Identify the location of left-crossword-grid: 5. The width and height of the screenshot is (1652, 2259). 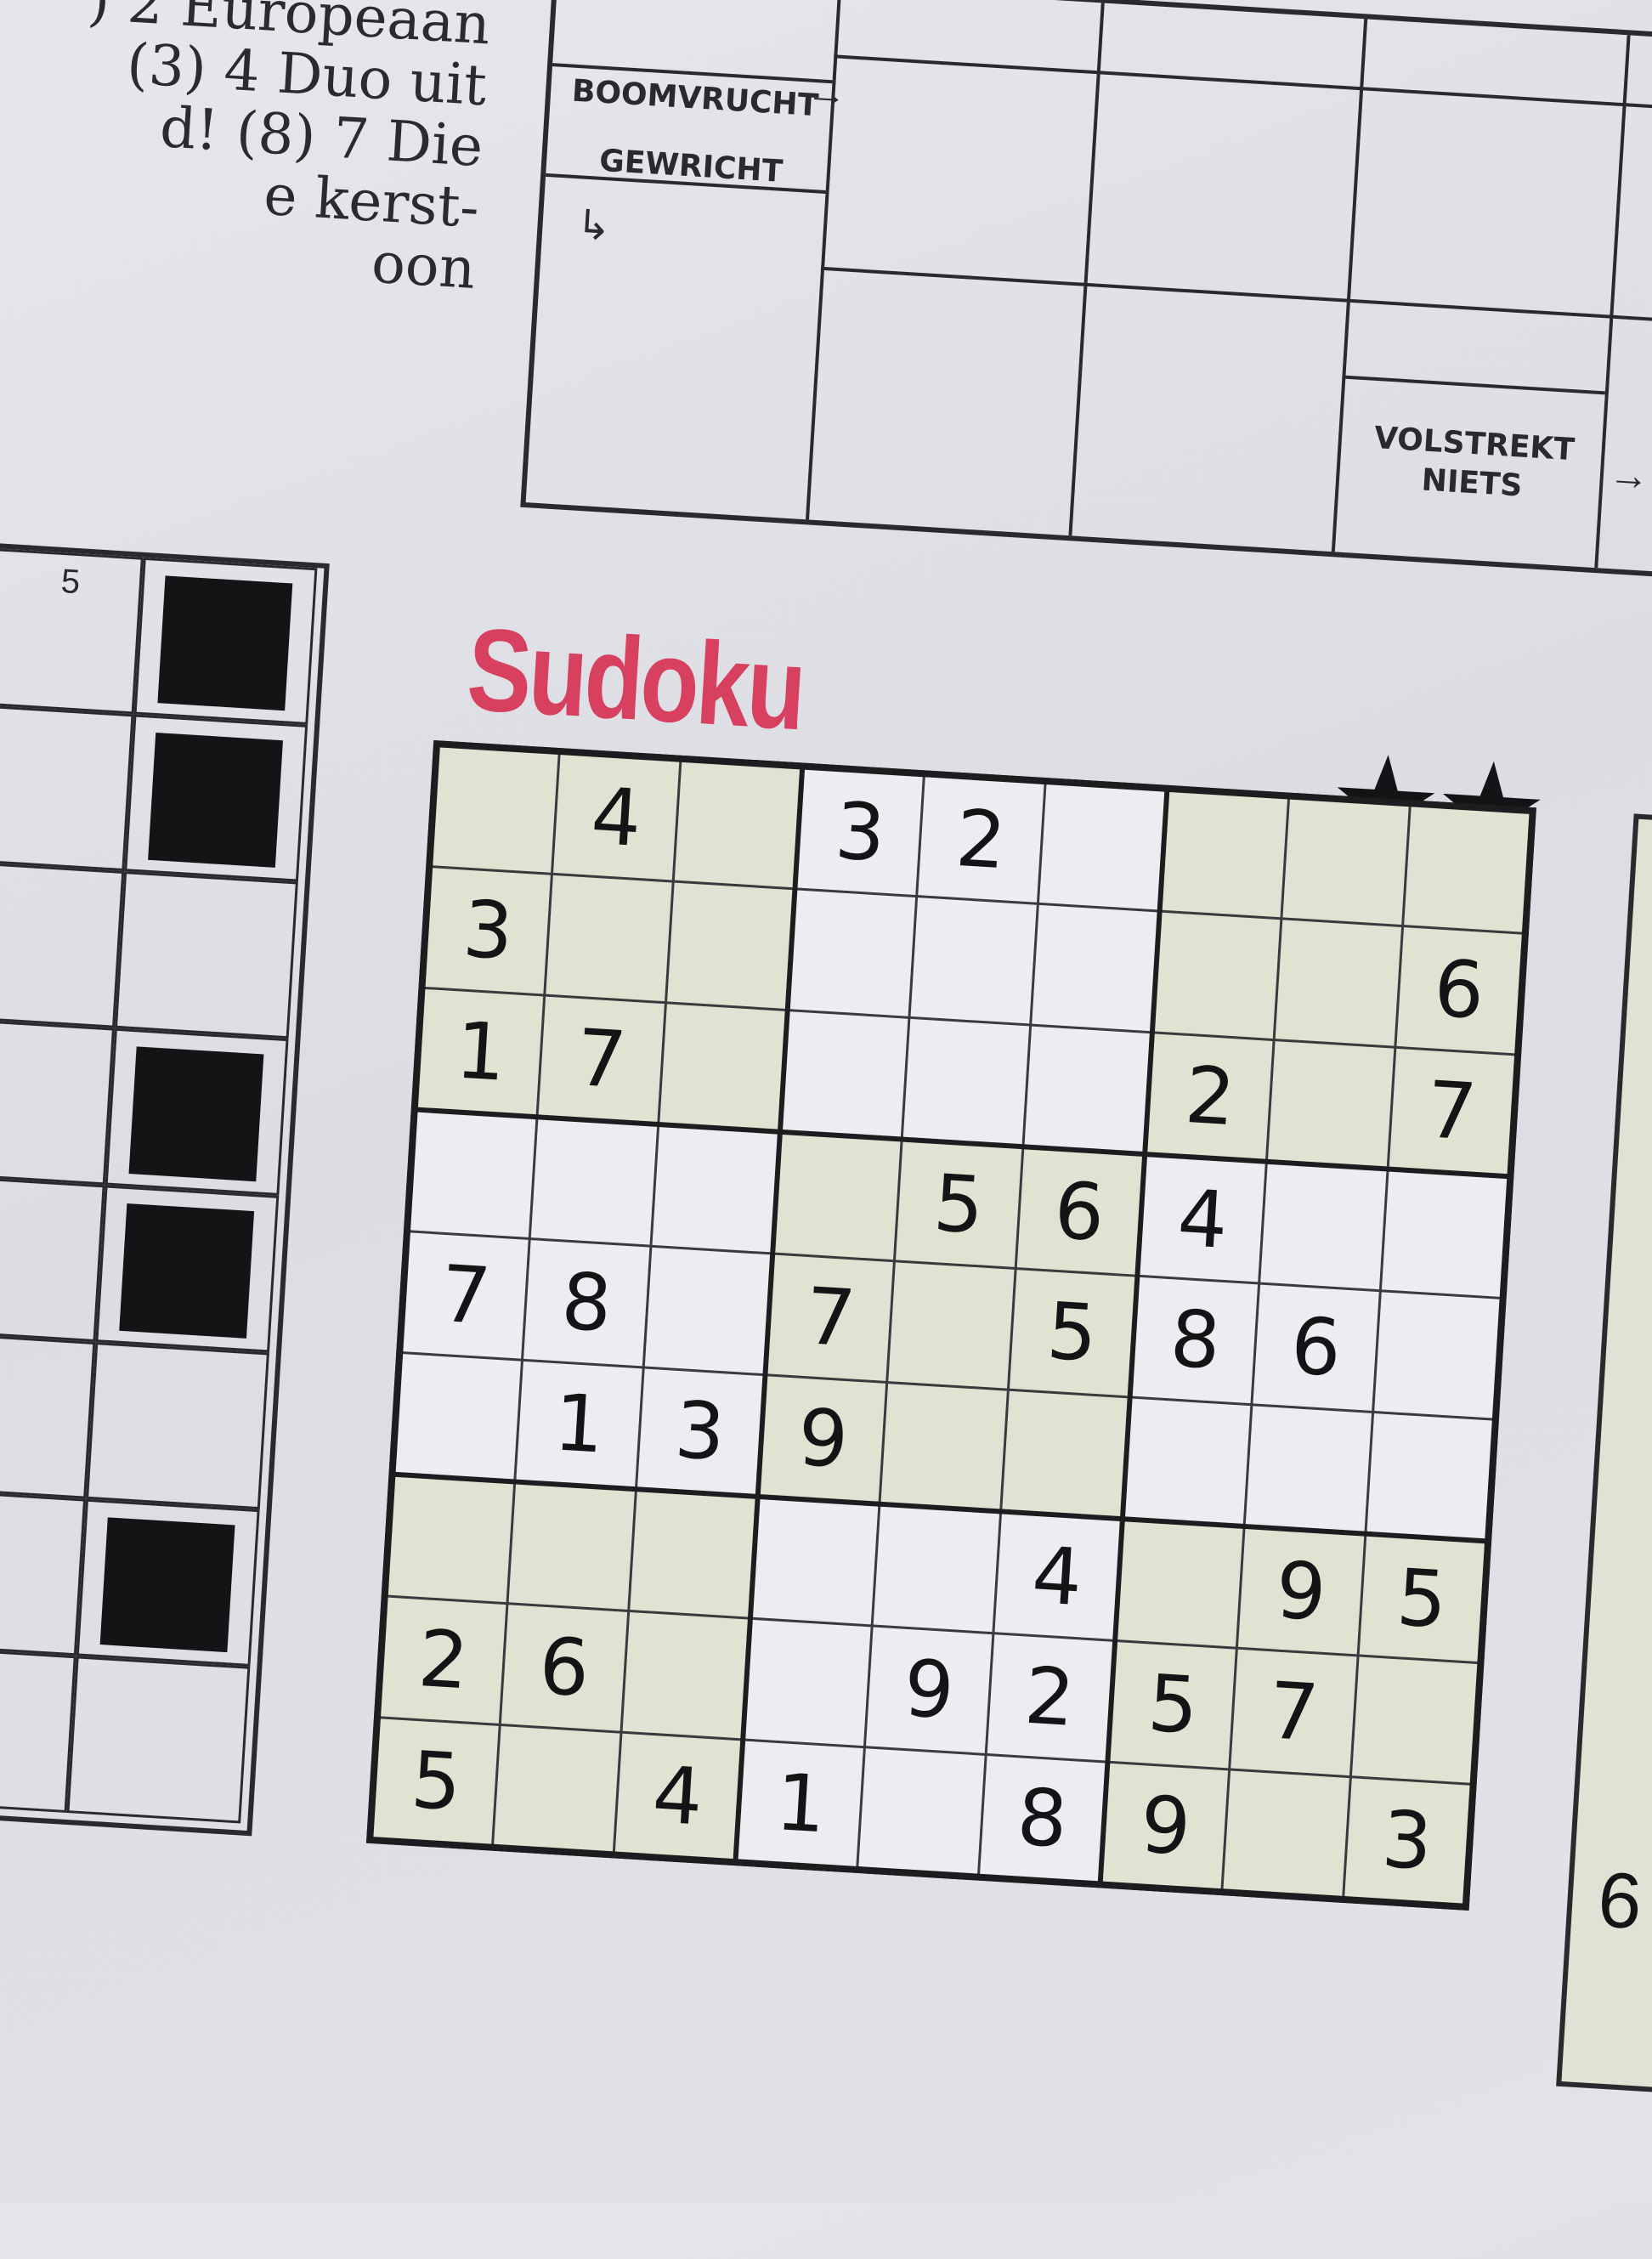
(165, 1189).